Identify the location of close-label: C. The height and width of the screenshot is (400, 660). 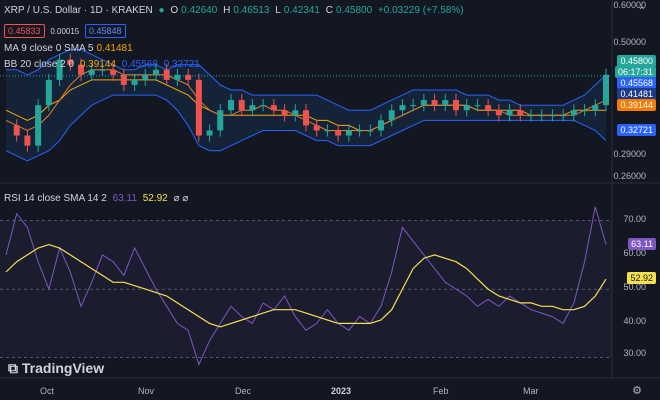
(329, 10).